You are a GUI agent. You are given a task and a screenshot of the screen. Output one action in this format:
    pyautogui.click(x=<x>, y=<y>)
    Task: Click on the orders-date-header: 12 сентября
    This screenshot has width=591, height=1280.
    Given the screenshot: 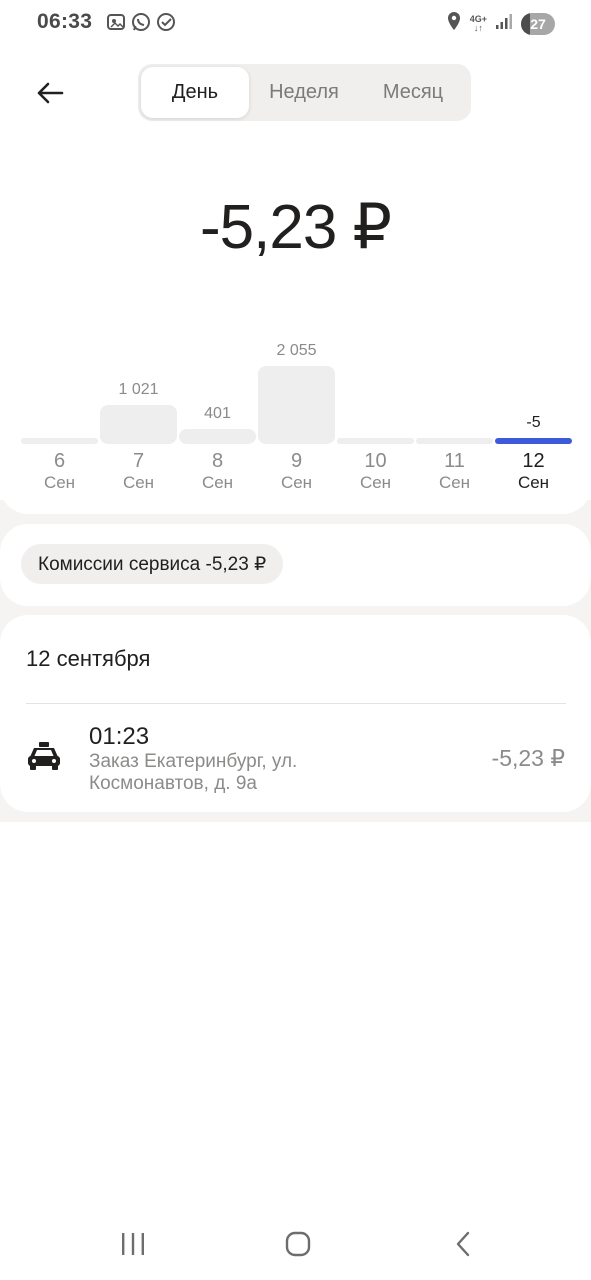 What is the action you would take?
    pyautogui.click(x=88, y=658)
    